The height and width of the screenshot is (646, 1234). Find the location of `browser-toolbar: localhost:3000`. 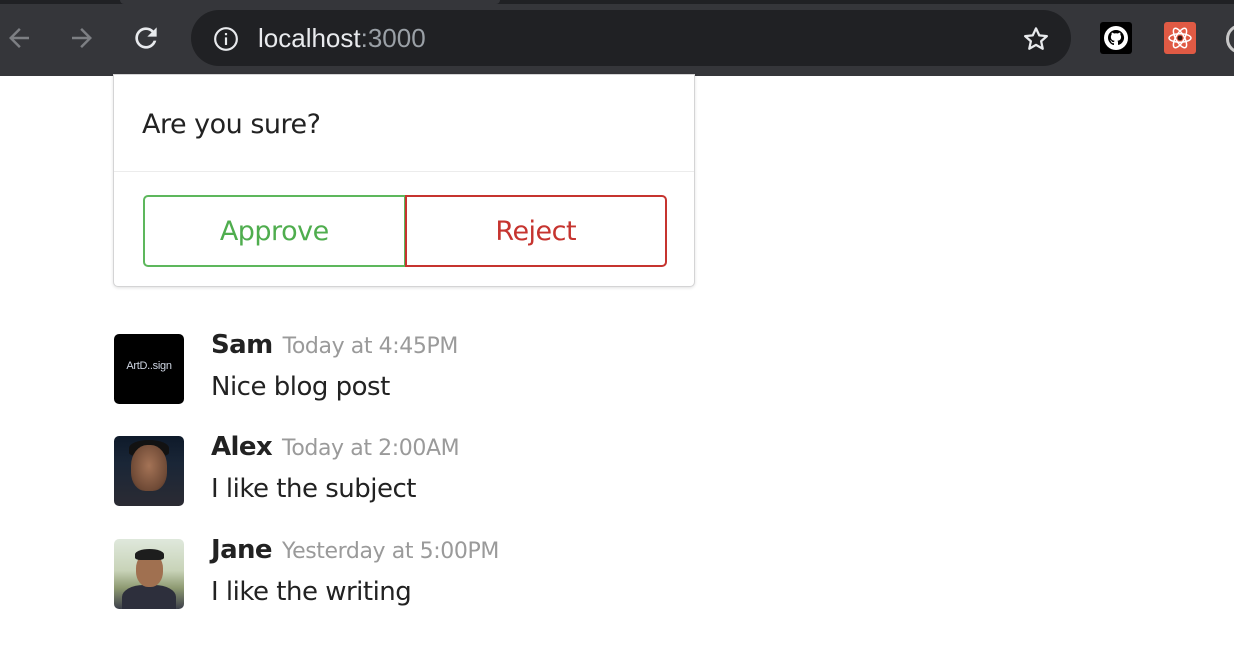

browser-toolbar: localhost:3000 is located at coordinates (617, 38).